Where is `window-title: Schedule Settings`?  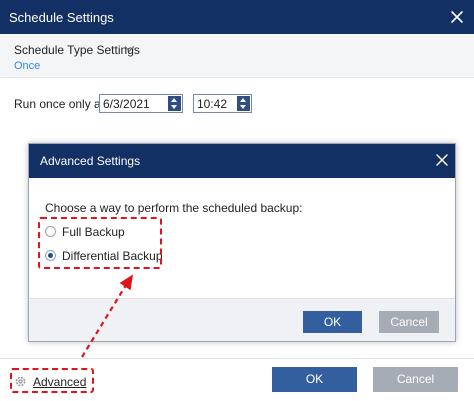
window-title: Schedule Settings is located at coordinates (61, 17).